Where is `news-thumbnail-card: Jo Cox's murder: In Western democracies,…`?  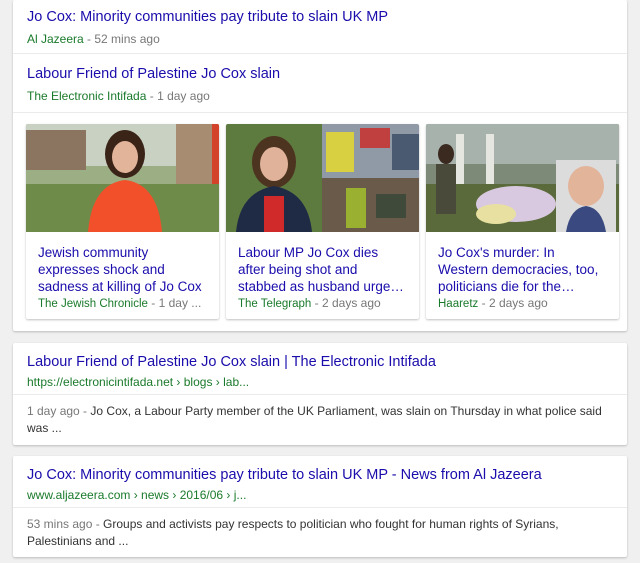 news-thumbnail-card: Jo Cox's murder: In Western democracies,… is located at coordinates (522, 221).